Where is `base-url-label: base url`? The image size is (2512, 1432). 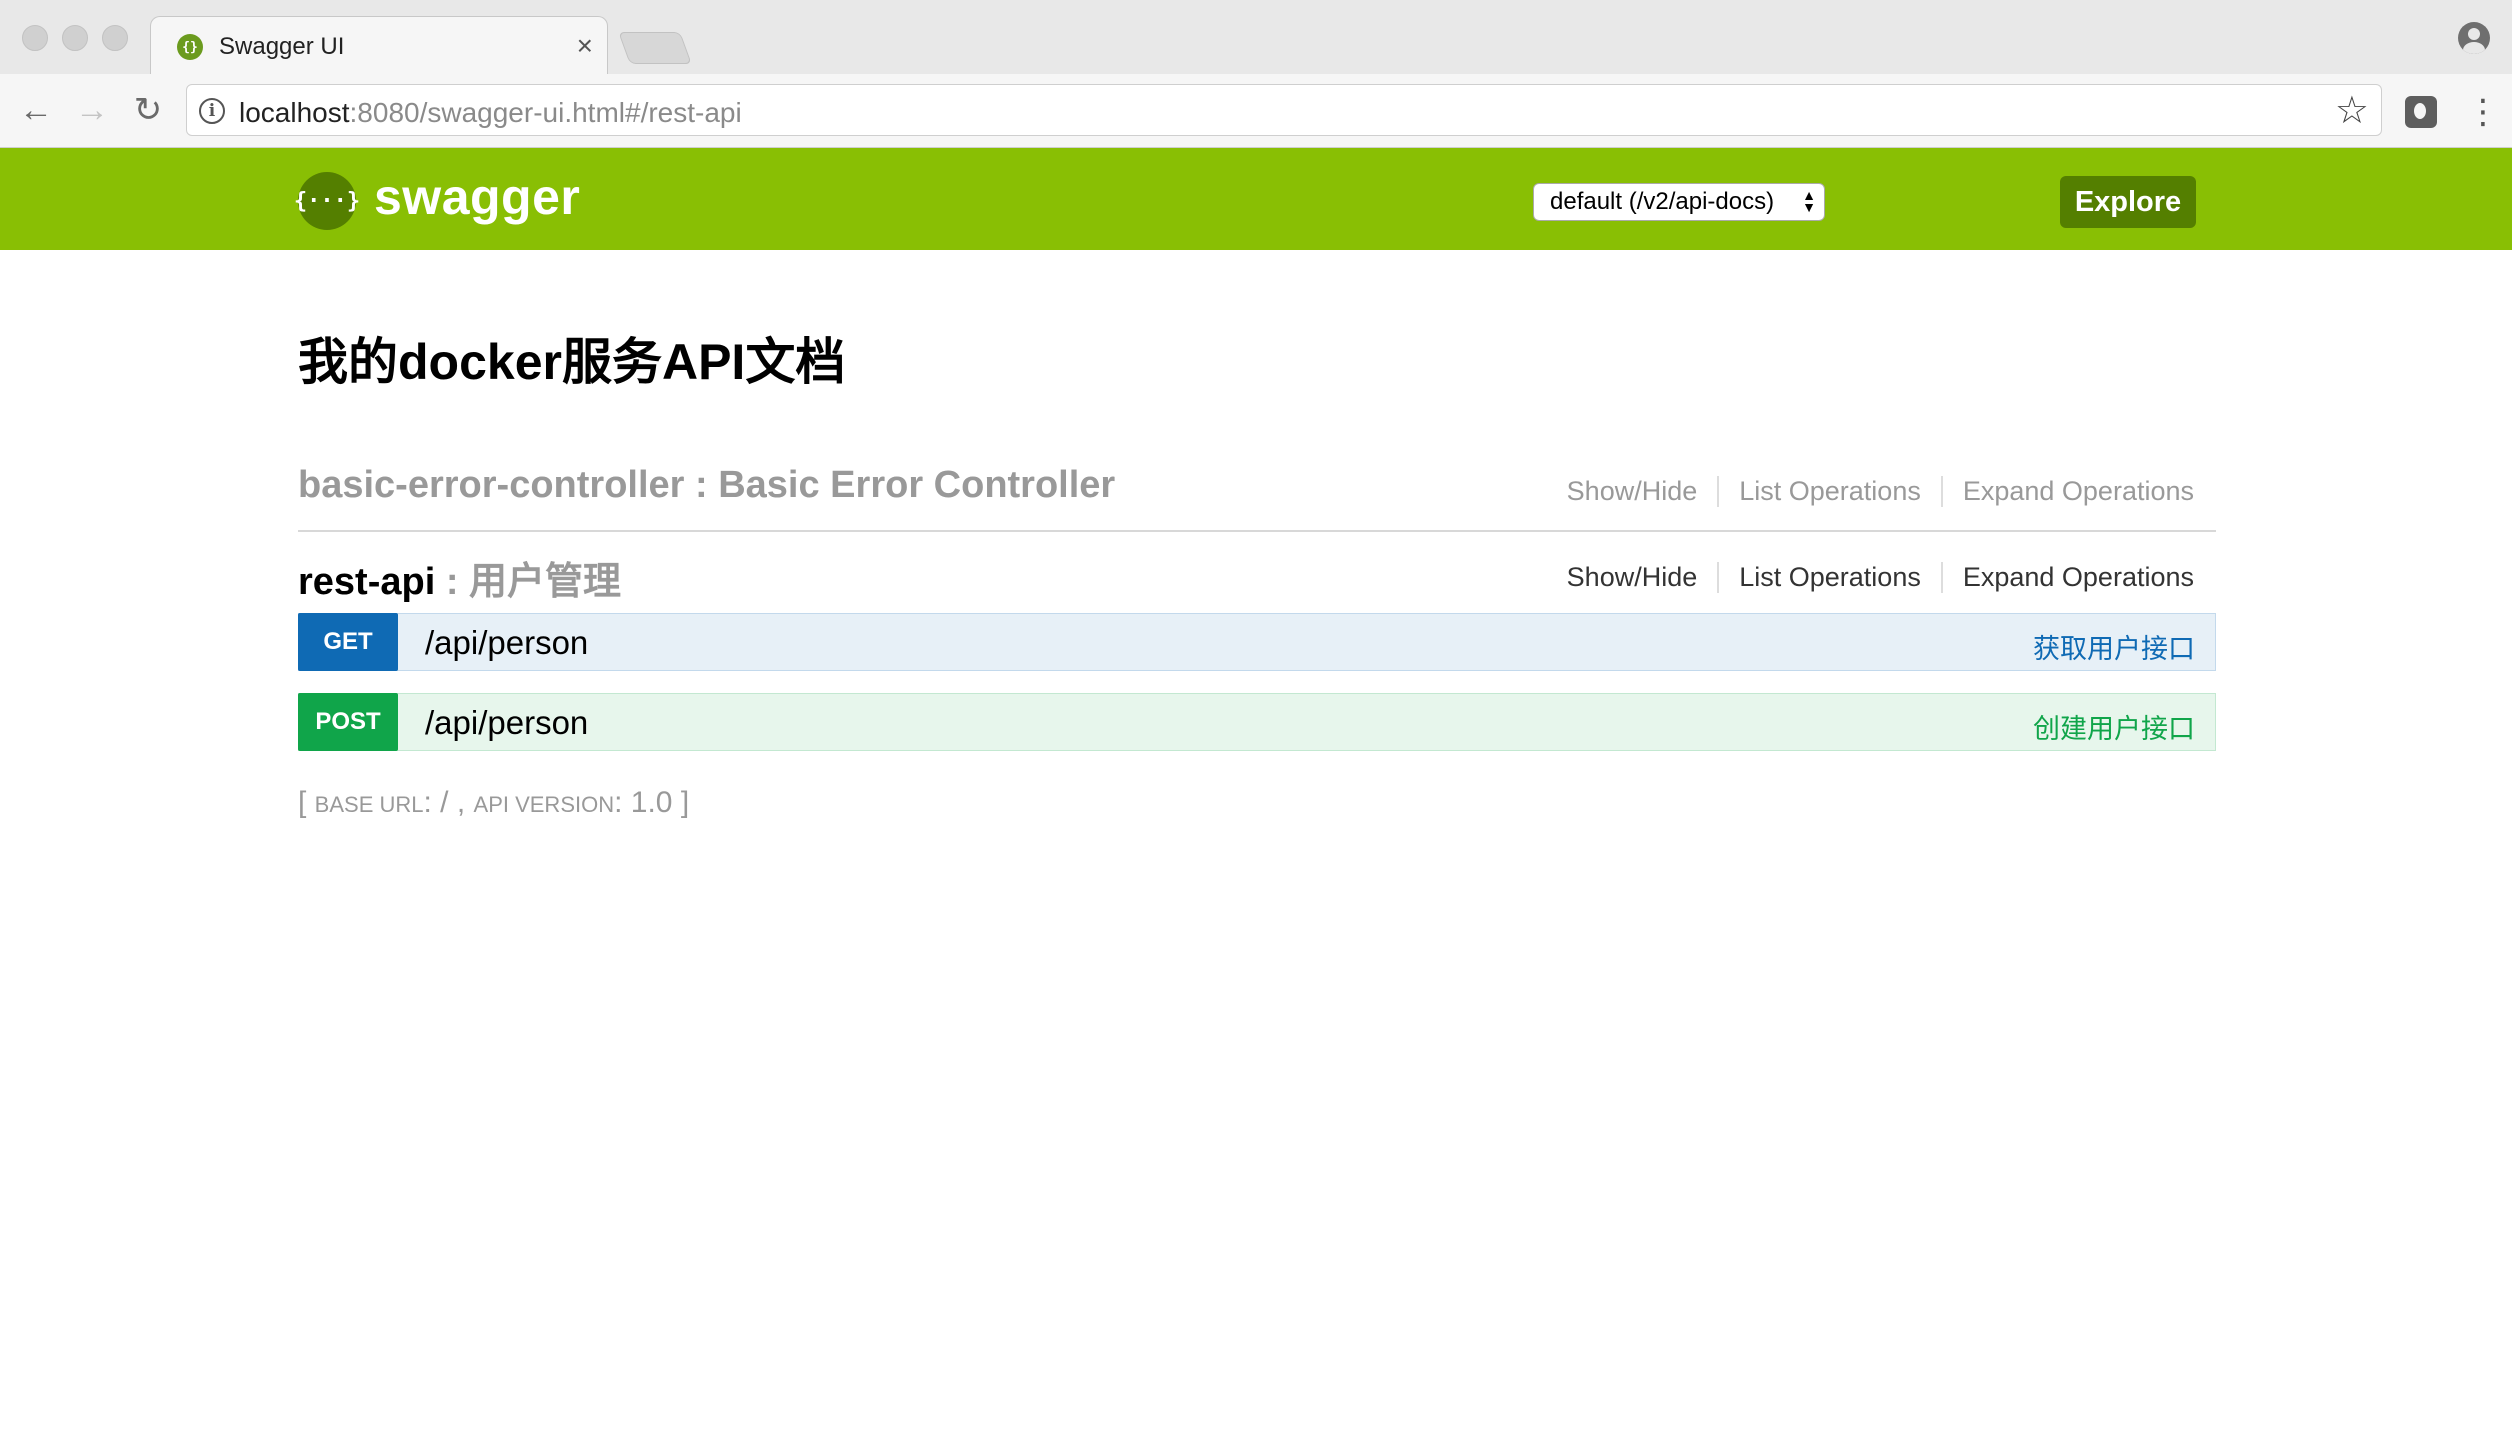 base-url-label: base url is located at coordinates (369, 804).